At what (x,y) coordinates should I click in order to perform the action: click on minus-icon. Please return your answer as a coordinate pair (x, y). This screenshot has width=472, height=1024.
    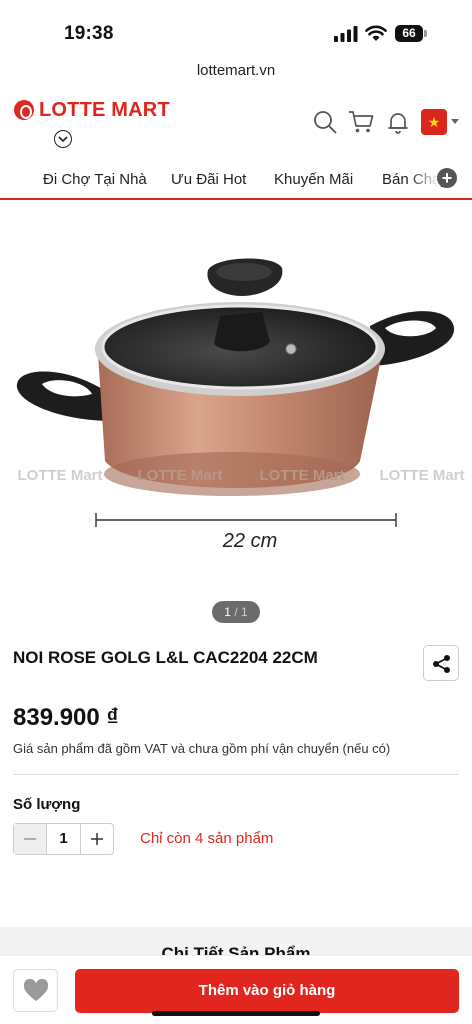
    Looking at the image, I should click on (30, 839).